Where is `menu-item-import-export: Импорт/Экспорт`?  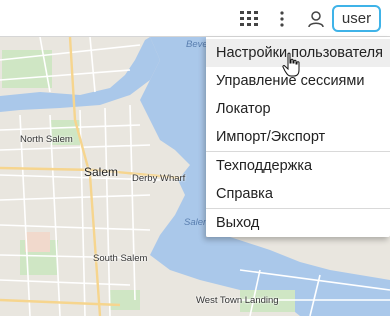
menu-item-import-export: Импорт/Экспорт is located at coordinates (298, 137).